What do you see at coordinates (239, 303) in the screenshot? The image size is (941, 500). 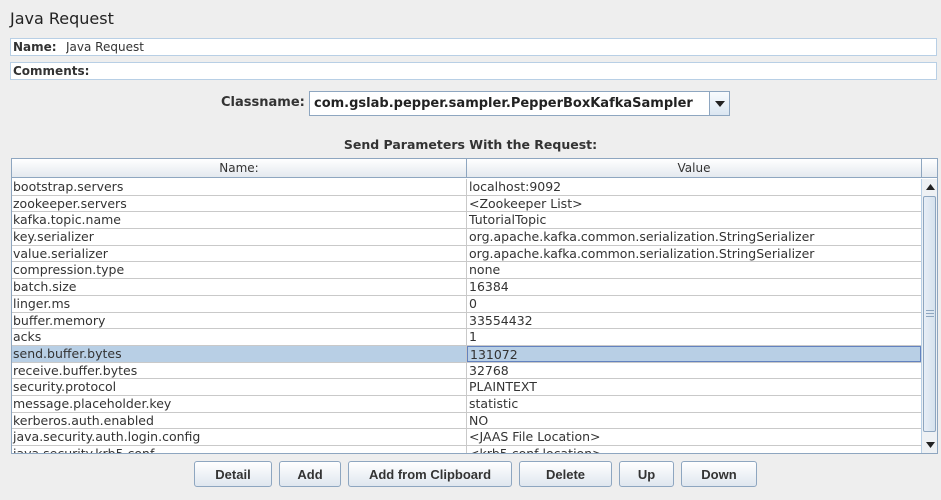 I see `param-name-cell: linger.ms` at bounding box center [239, 303].